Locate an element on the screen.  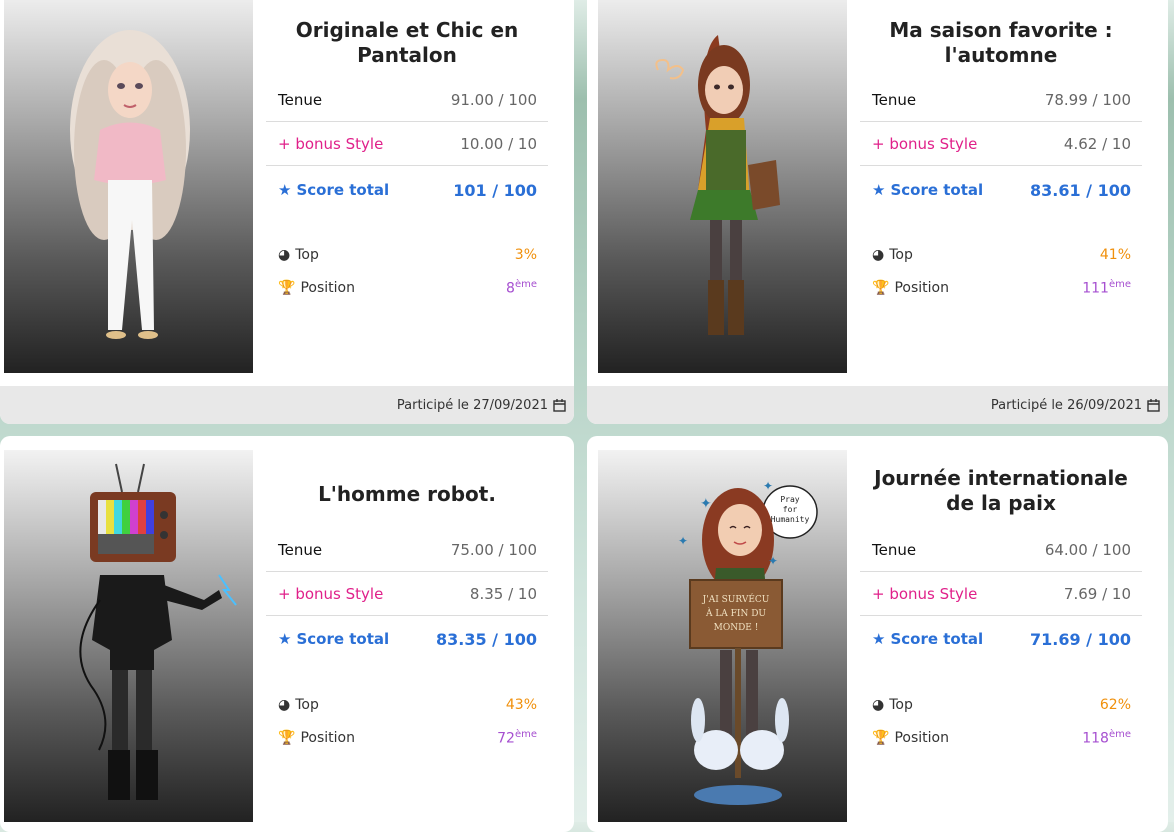
position-value: 118 is located at coordinates (1095, 738).